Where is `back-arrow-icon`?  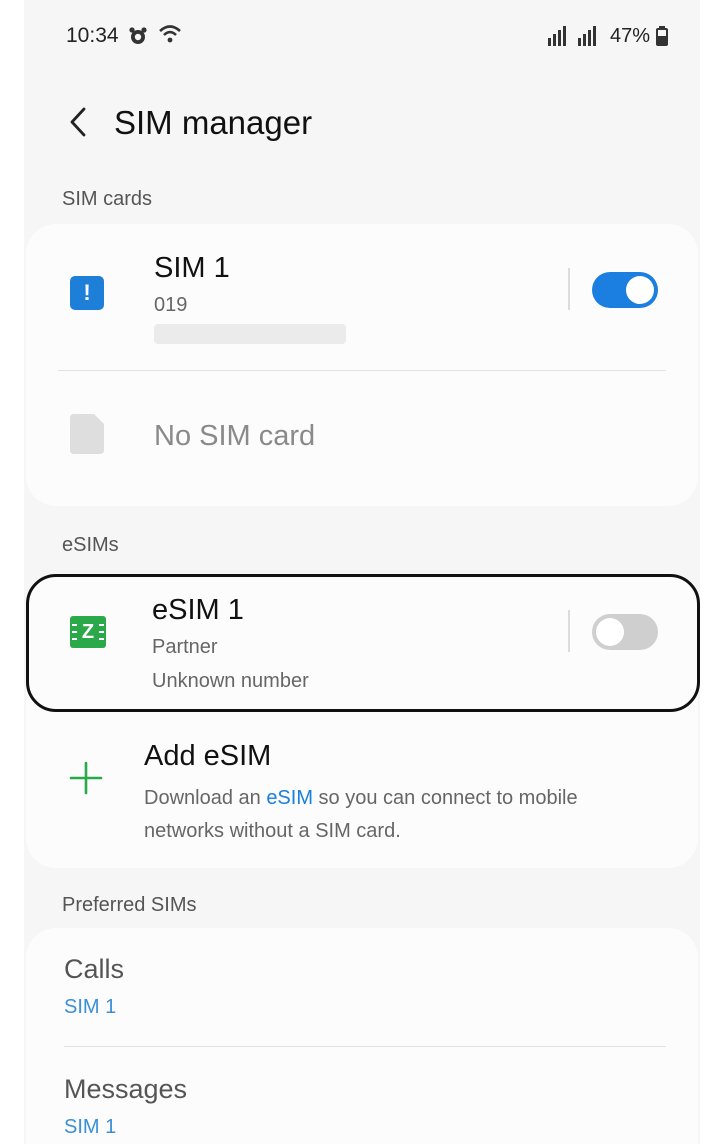
back-arrow-icon is located at coordinates (78, 122).